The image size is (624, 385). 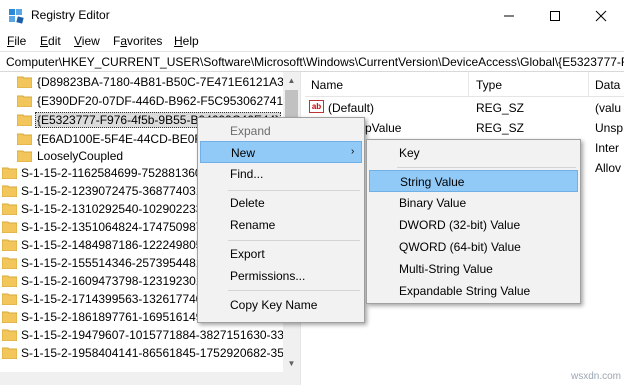 I want to click on column-name: Name, so click(x=327, y=85).